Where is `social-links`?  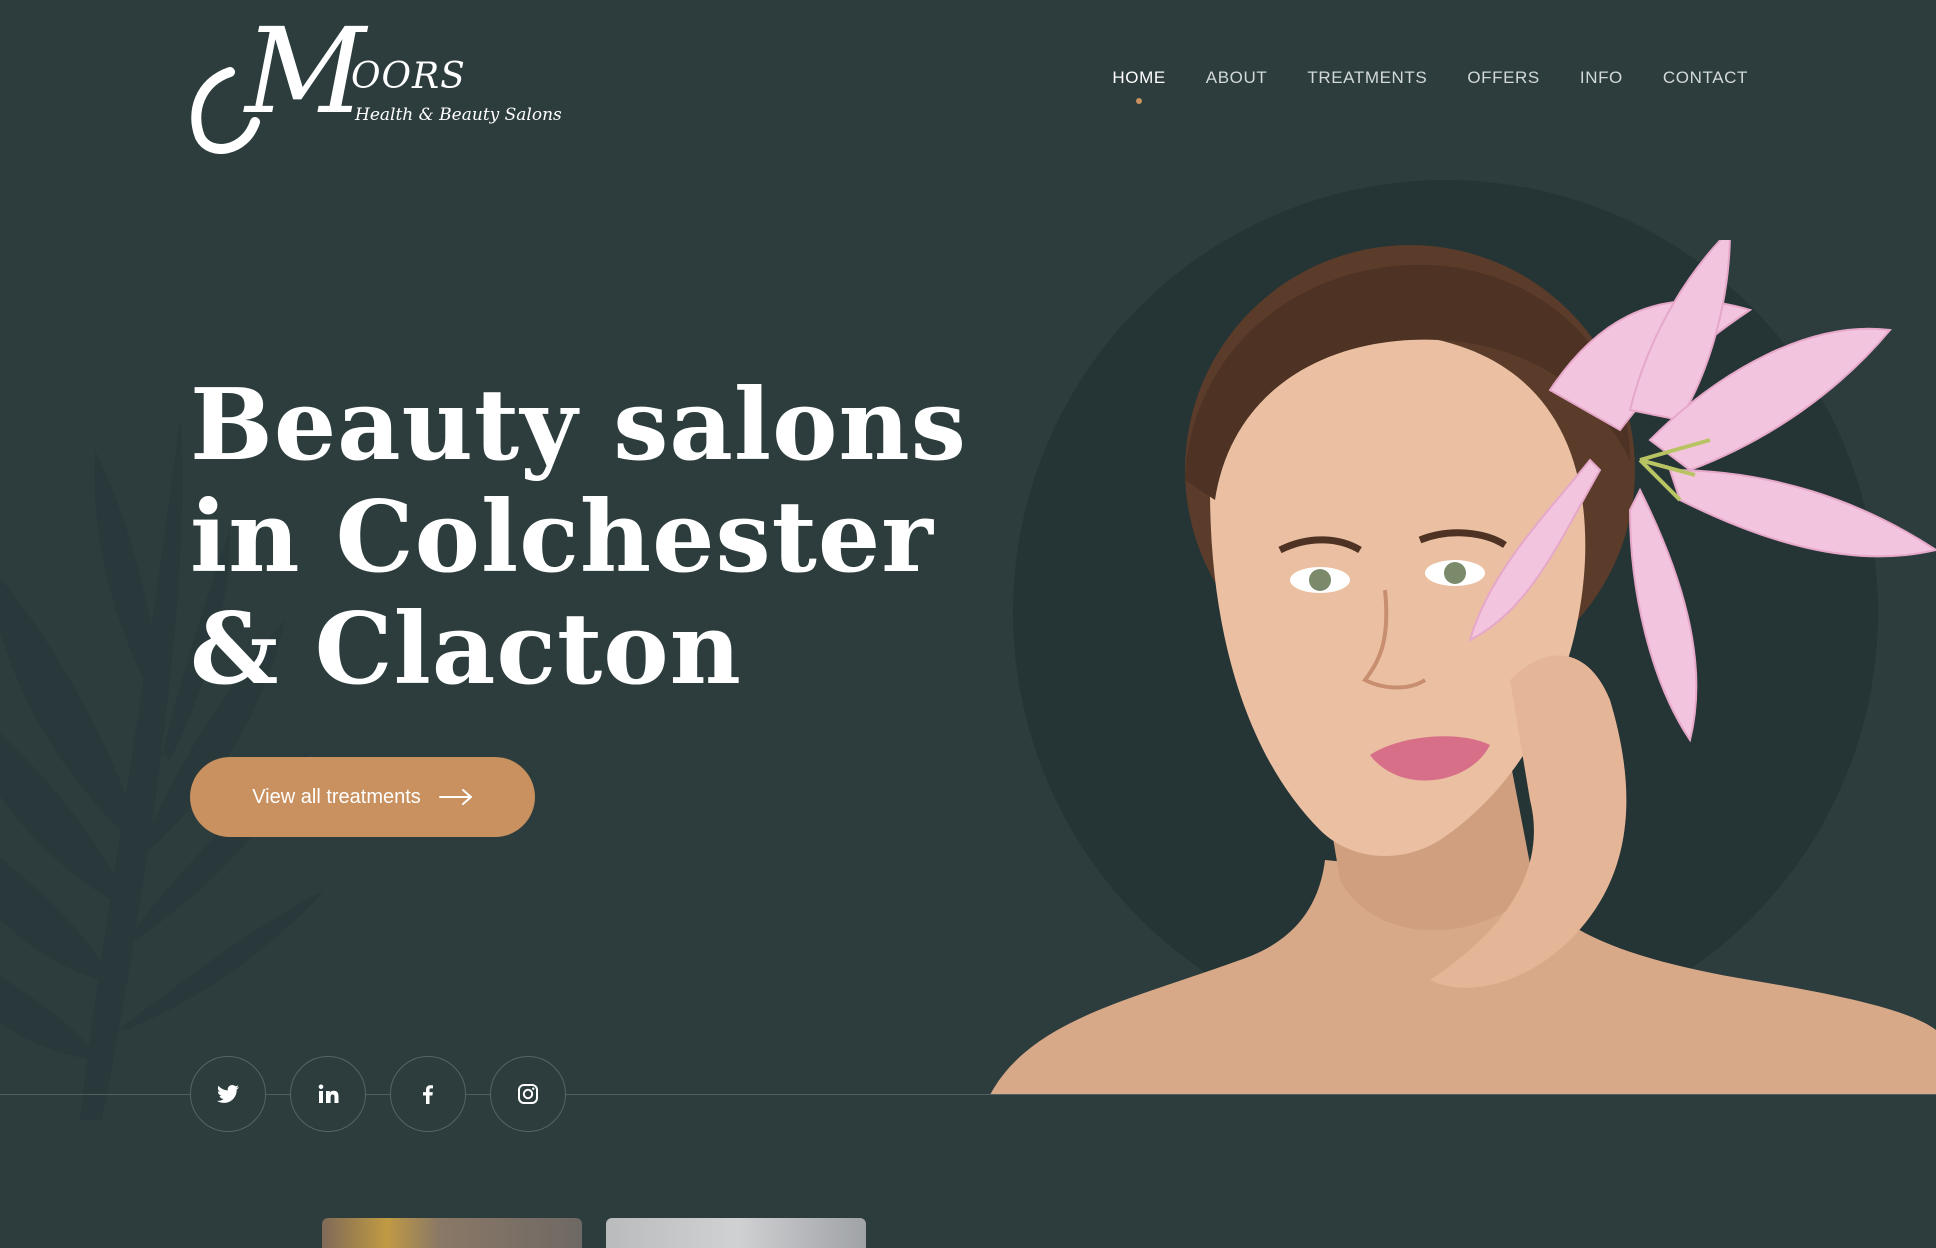
social-links is located at coordinates (378, 1094).